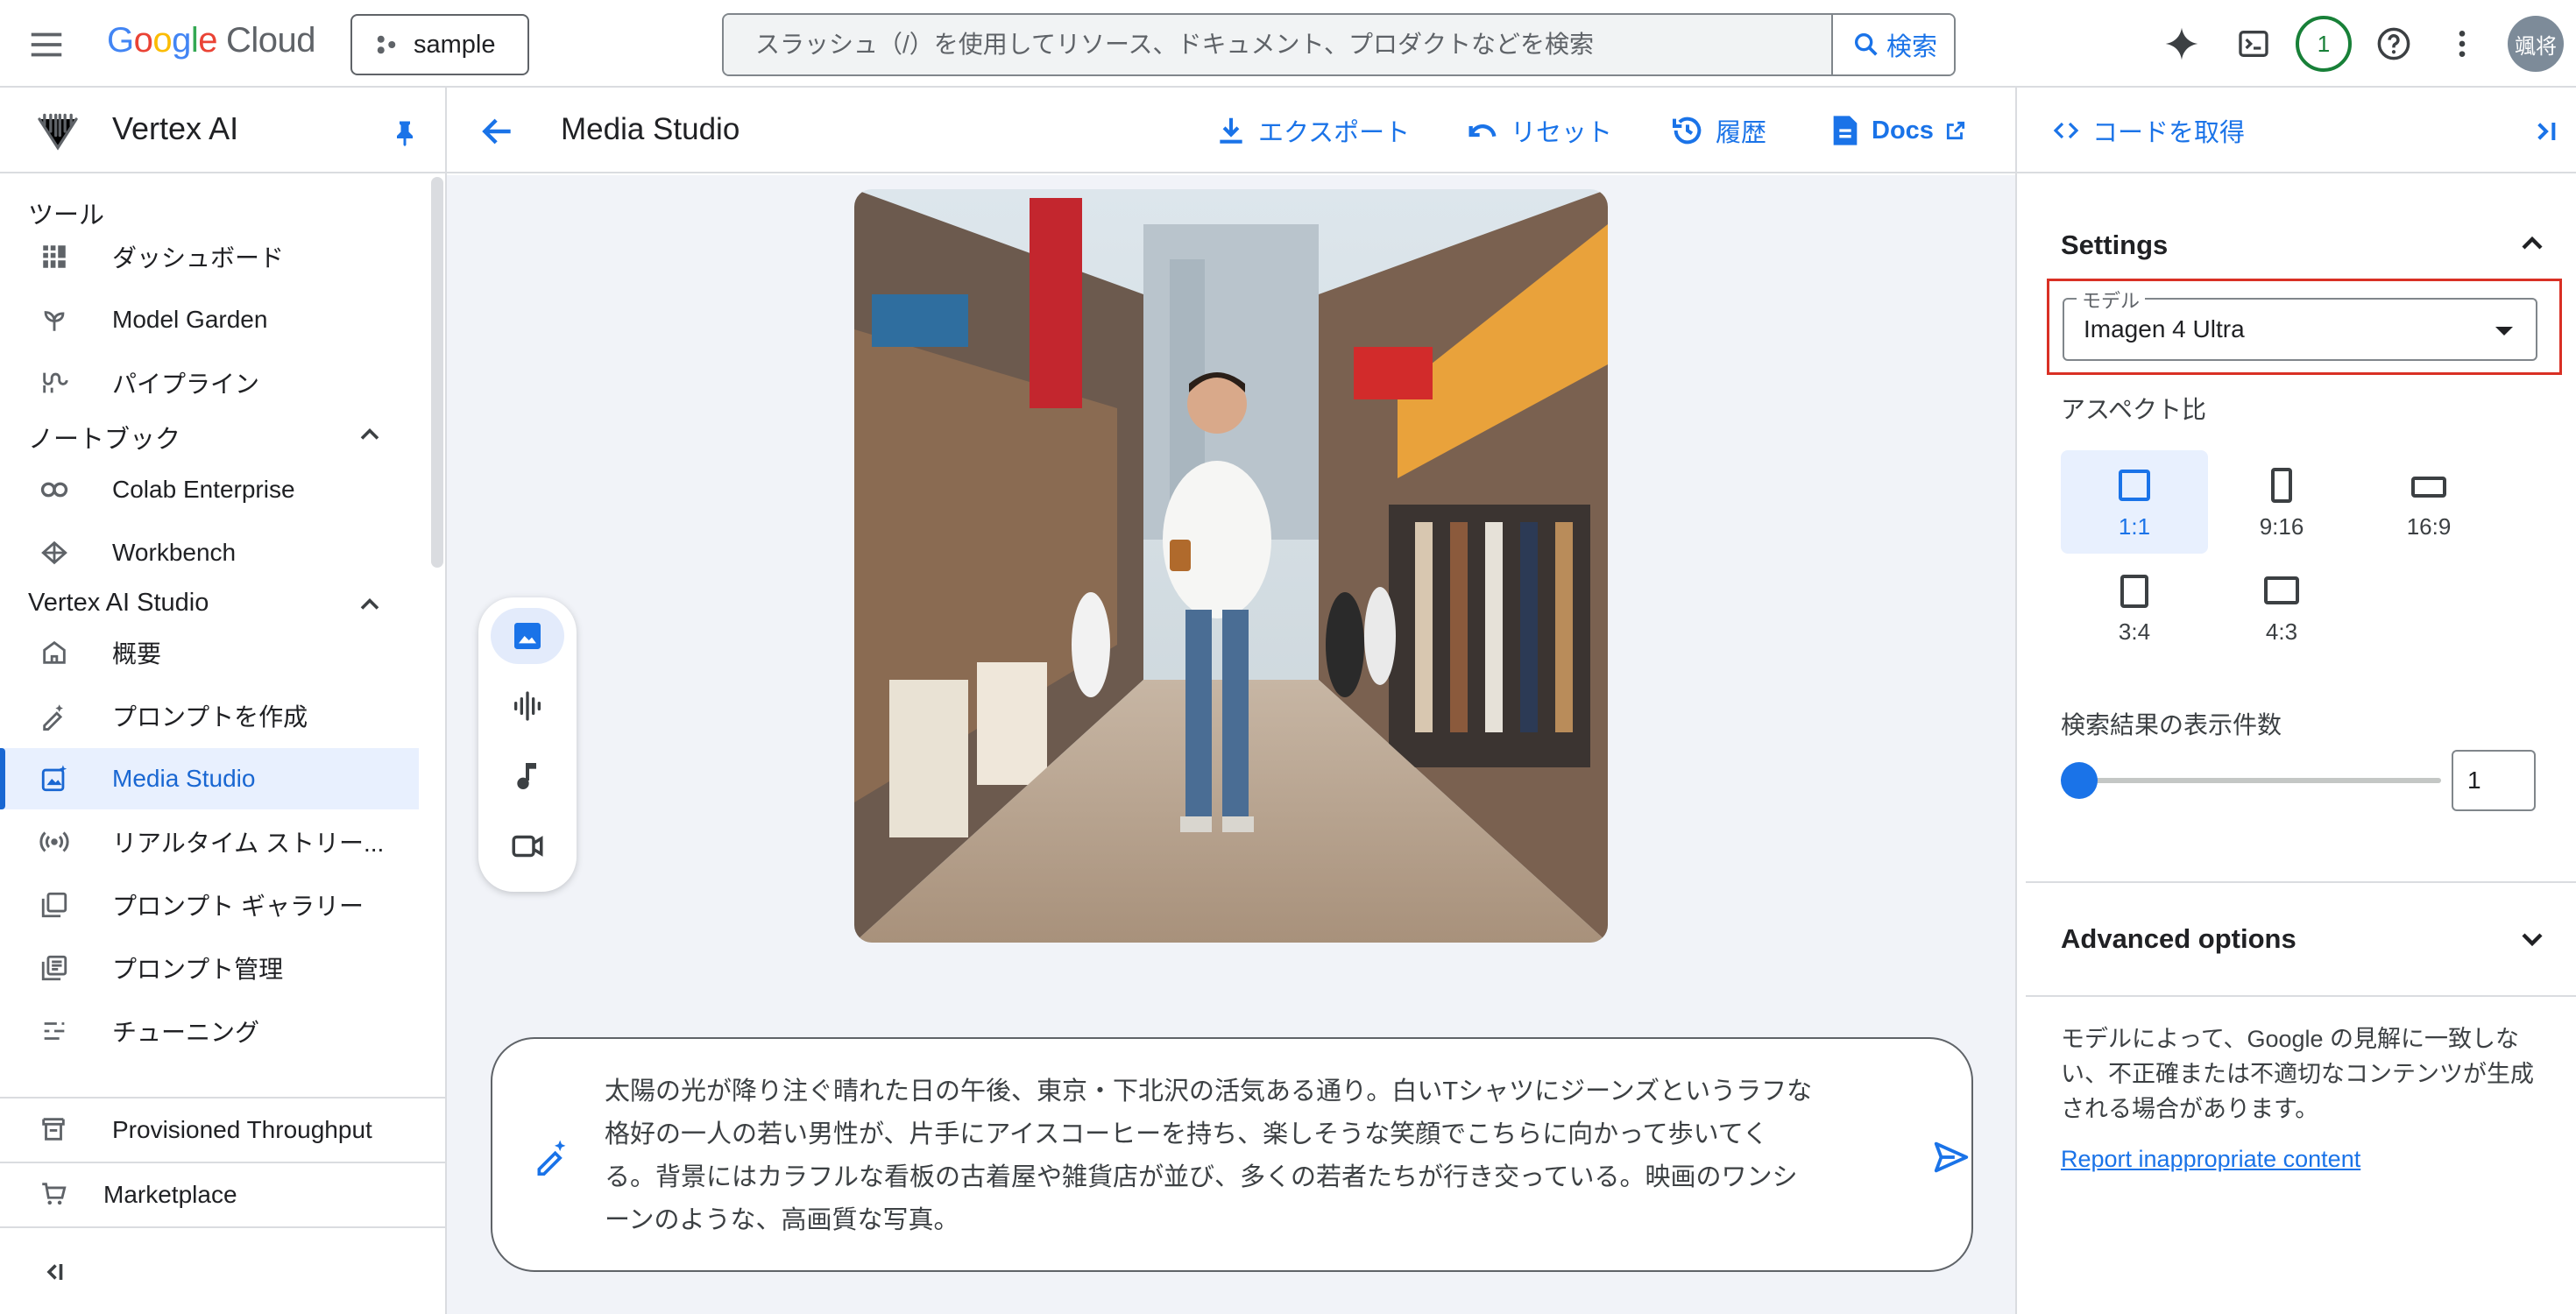  What do you see at coordinates (2504, 331) in the screenshot?
I see `dropdown-caret-icon` at bounding box center [2504, 331].